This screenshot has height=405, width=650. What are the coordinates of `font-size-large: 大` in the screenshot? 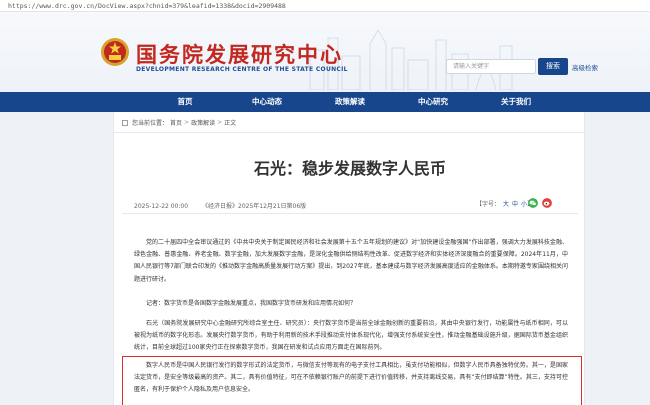 It's located at (506, 204).